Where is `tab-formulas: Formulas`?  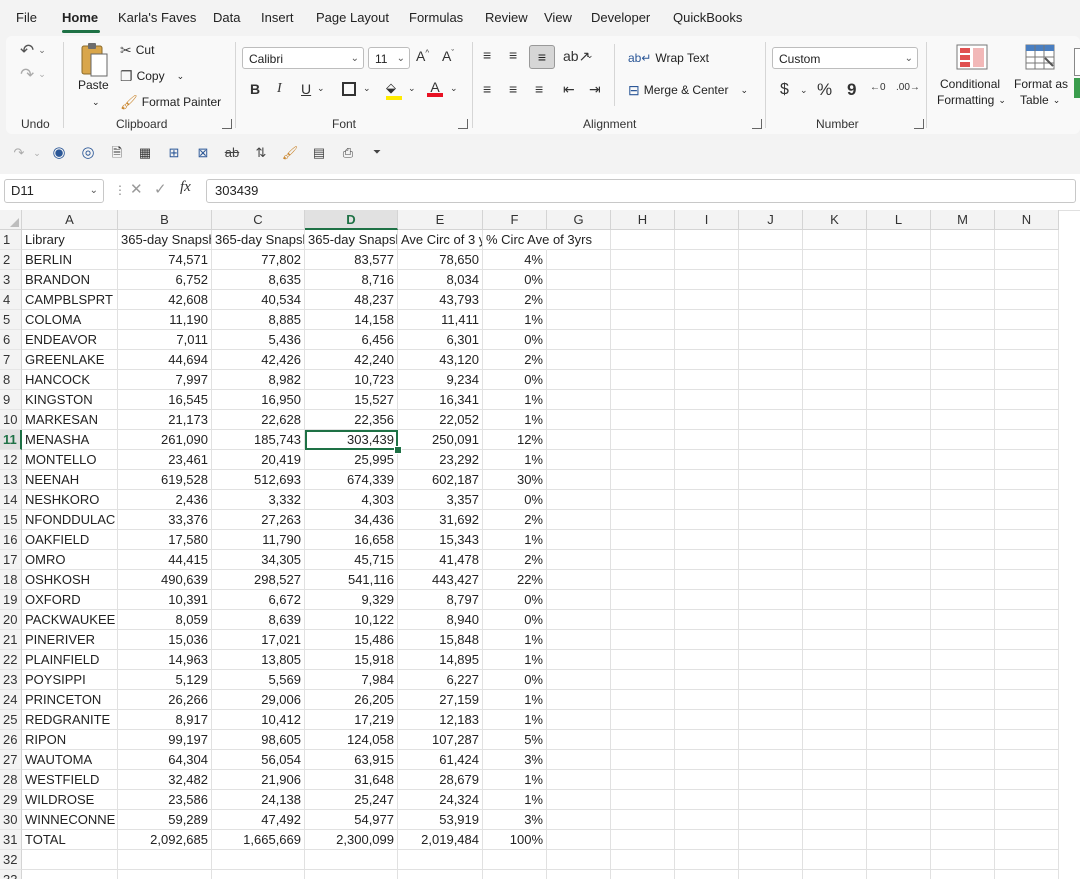 tab-formulas: Formulas is located at coordinates (436, 17).